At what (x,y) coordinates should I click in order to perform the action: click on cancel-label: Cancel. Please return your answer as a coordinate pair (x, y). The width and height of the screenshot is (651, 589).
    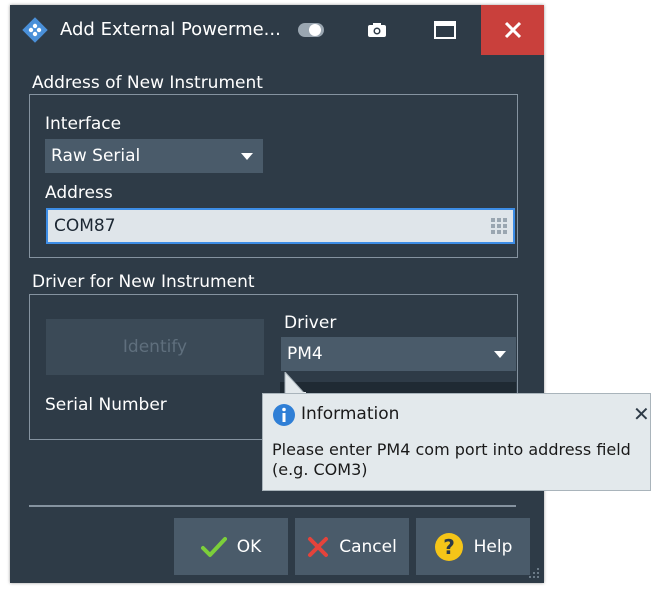
    Looking at the image, I should click on (368, 546).